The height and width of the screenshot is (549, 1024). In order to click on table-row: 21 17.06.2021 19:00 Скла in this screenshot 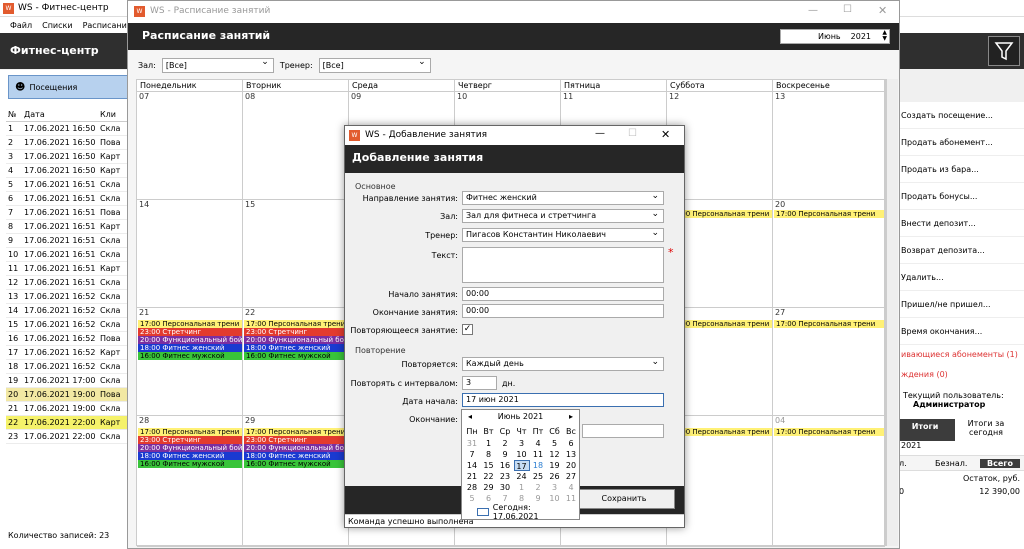, I will do `click(68, 409)`.